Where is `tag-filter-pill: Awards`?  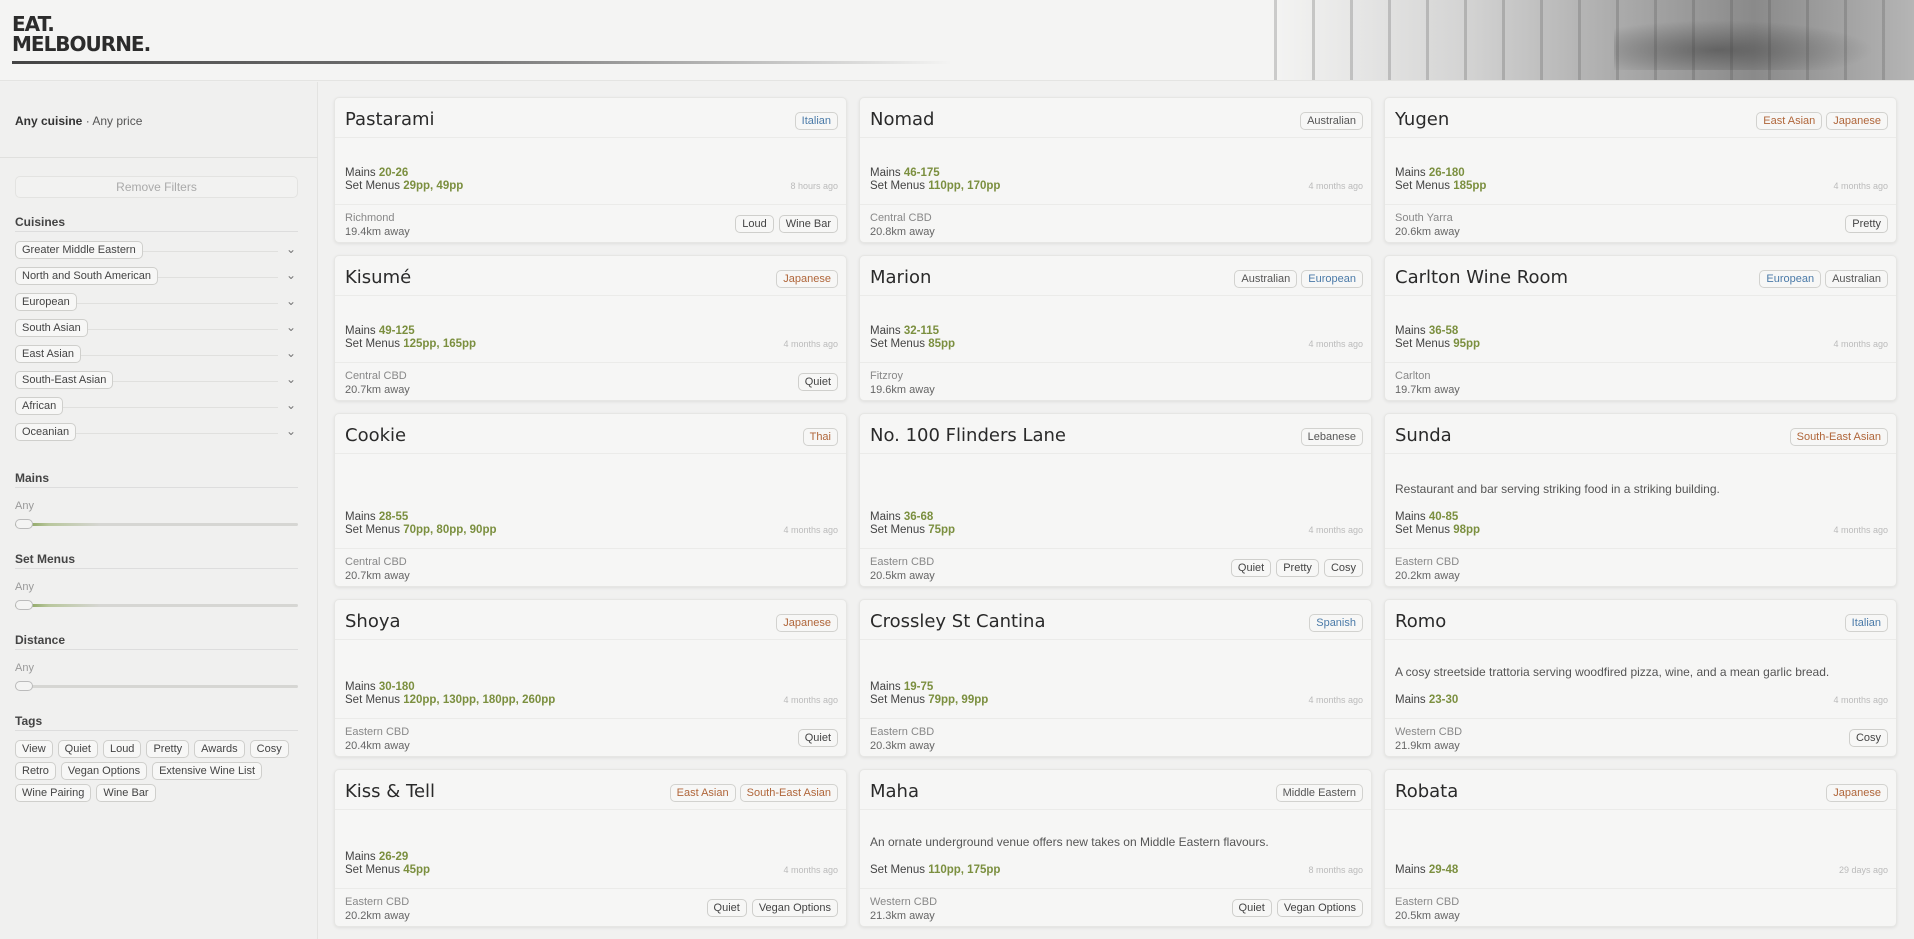
tag-filter-pill: Awards is located at coordinates (219, 749).